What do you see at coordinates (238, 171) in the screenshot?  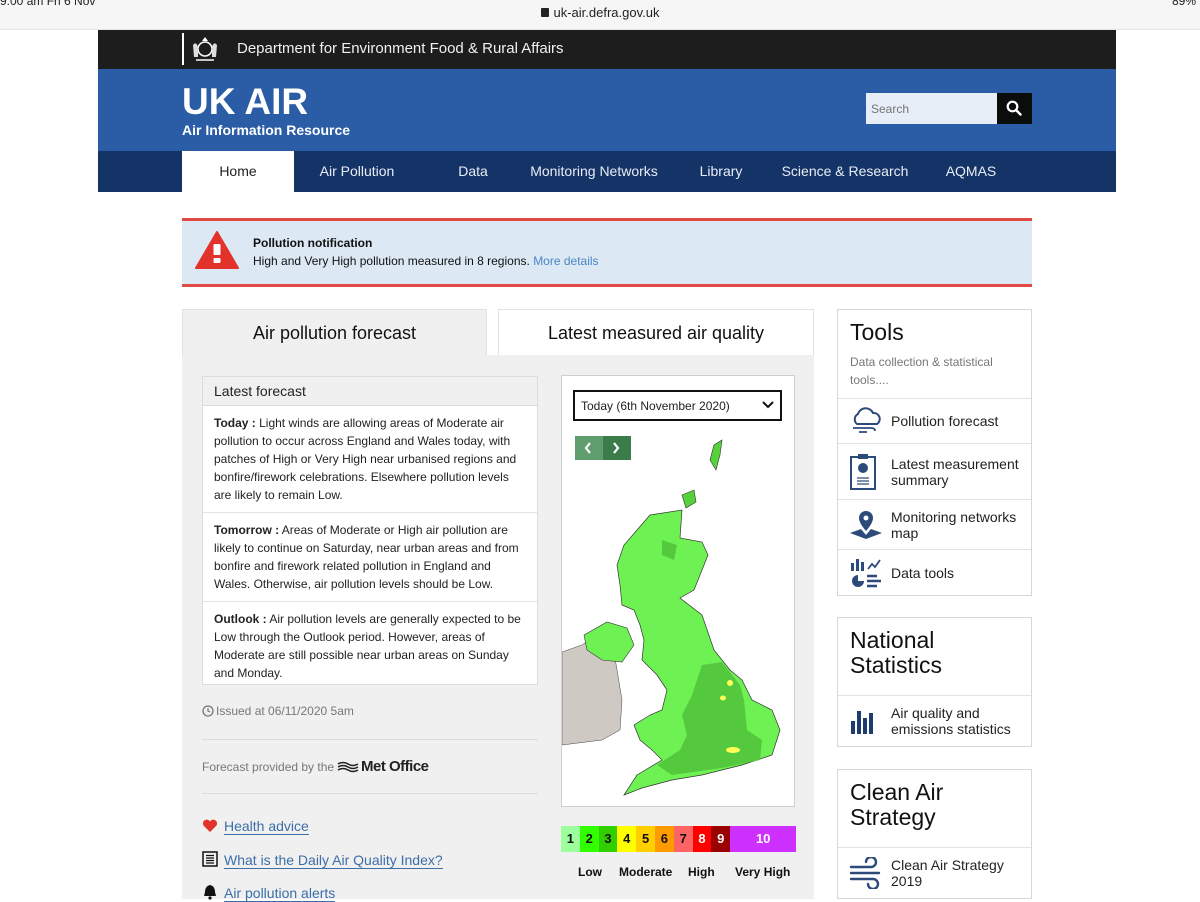 I see `nav-home: Home` at bounding box center [238, 171].